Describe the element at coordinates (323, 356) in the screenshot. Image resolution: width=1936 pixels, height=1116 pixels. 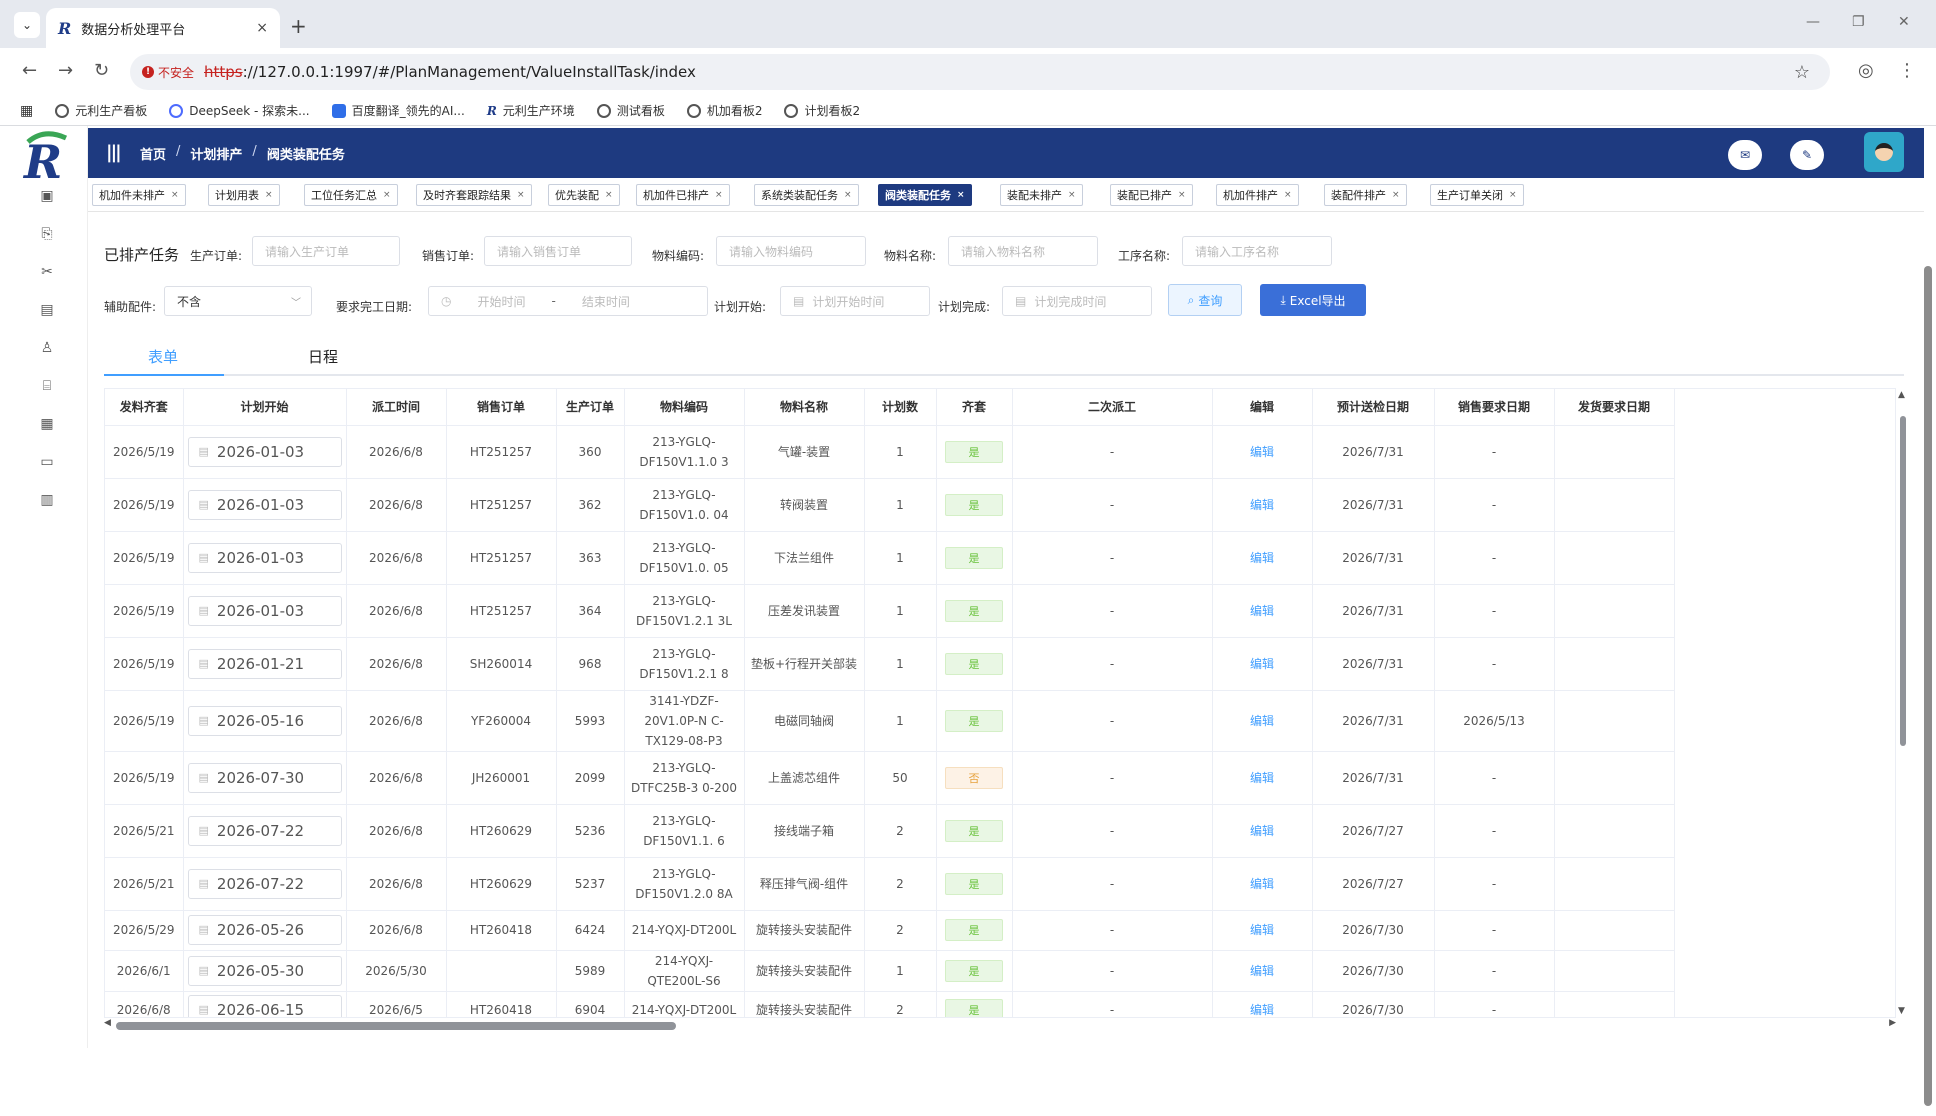
I see `tab-schedule: 日程` at that location.